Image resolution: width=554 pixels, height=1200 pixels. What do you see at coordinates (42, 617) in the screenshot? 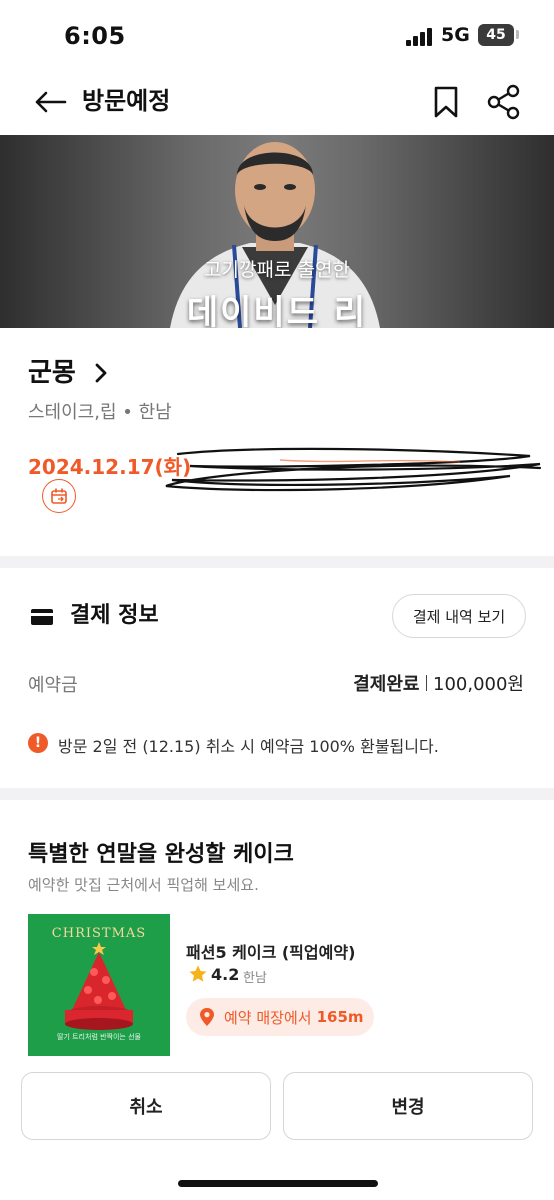
I see `credit-card-icon` at bounding box center [42, 617].